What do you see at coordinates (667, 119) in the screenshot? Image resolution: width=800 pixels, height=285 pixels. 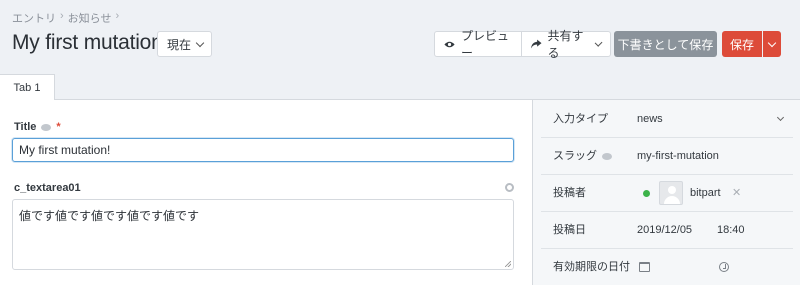 I see `input-type-row: 入力タイプ news` at bounding box center [667, 119].